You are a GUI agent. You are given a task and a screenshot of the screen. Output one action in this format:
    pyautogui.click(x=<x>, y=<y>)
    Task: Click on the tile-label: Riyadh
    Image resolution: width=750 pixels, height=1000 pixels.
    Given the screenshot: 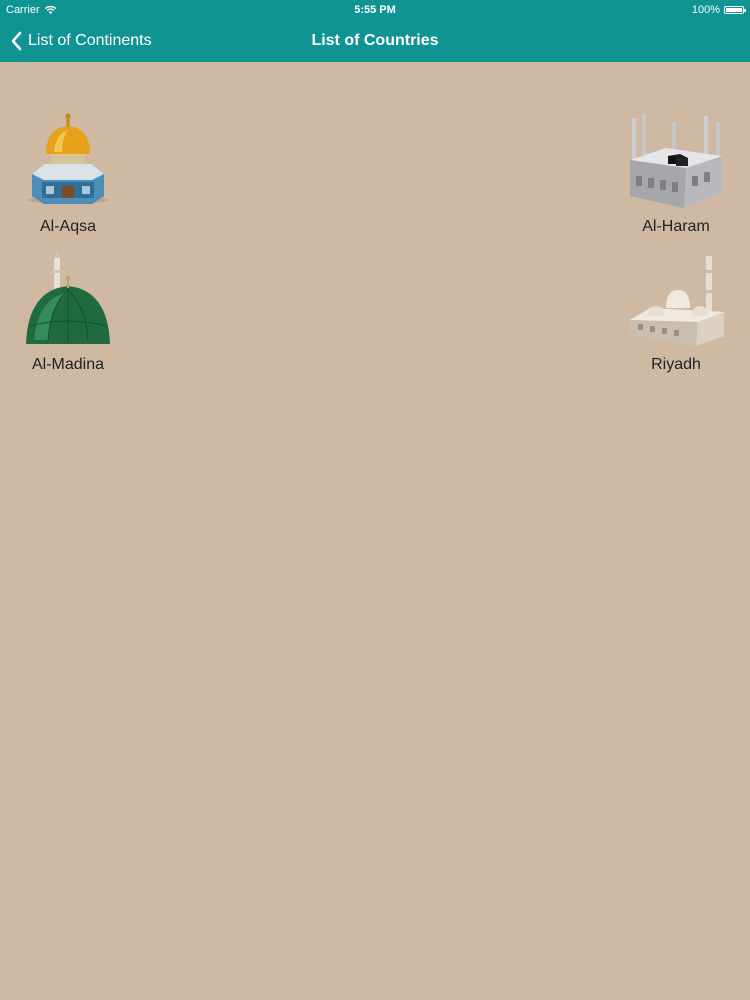 What is the action you would take?
    pyautogui.click(x=676, y=364)
    